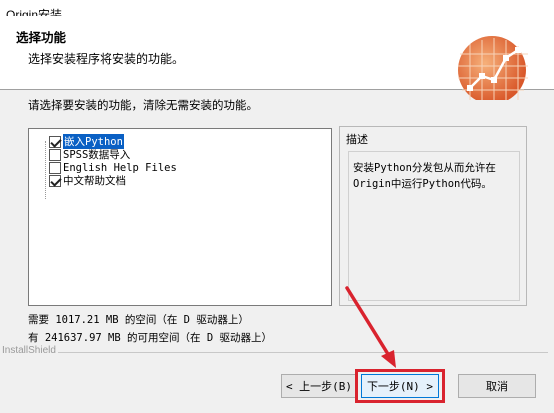 This screenshot has width=554, height=413. Describe the element at coordinates (106, 59) in the screenshot. I see `page-subtitle: 选择安装程序将安装的功能。` at that location.